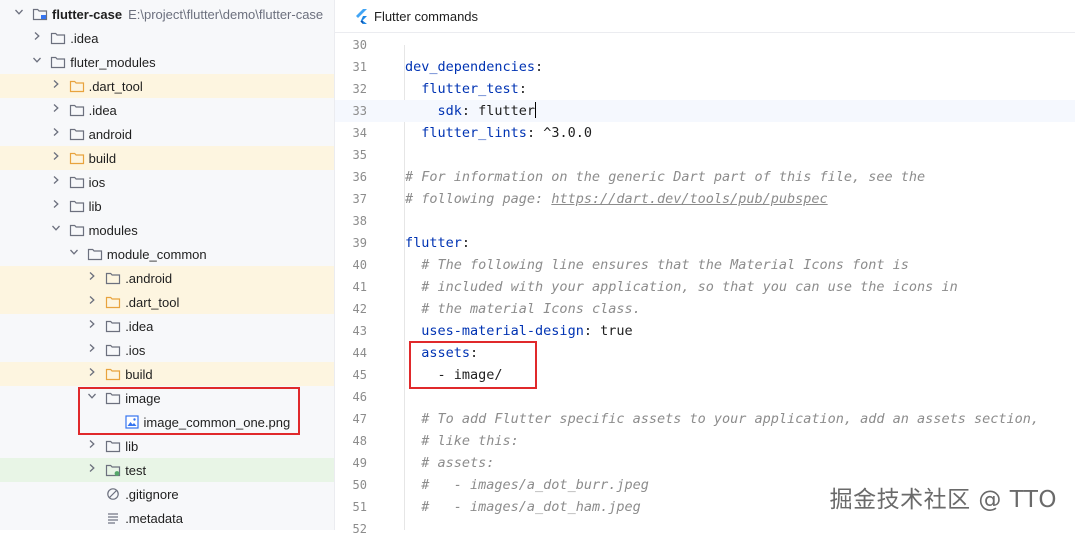  Describe the element at coordinates (217, 422) in the screenshot. I see `tree-item-label: image_common_one.png` at that location.